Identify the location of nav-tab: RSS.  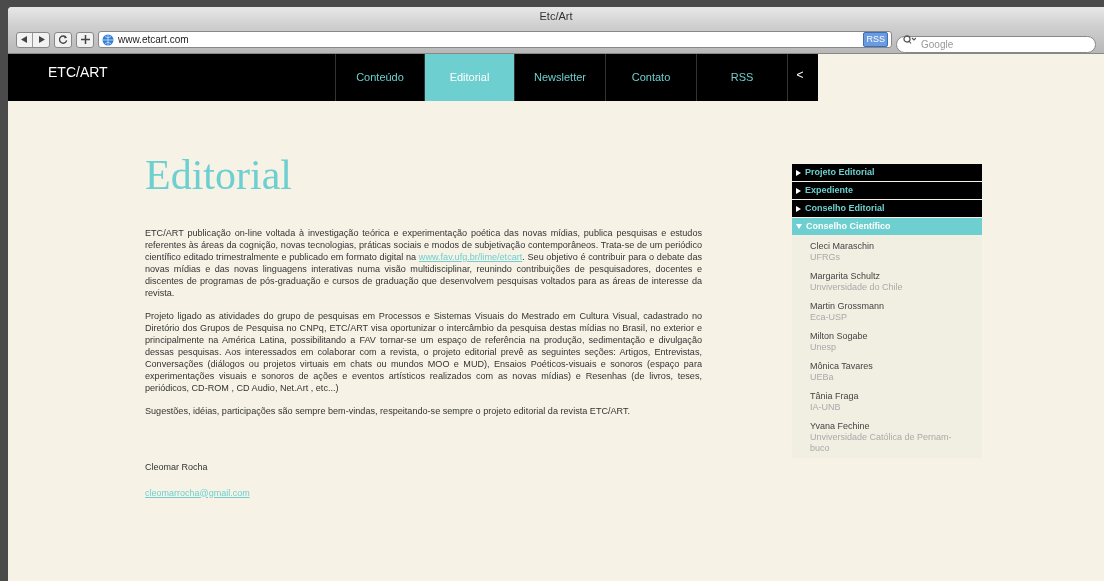
(742, 77).